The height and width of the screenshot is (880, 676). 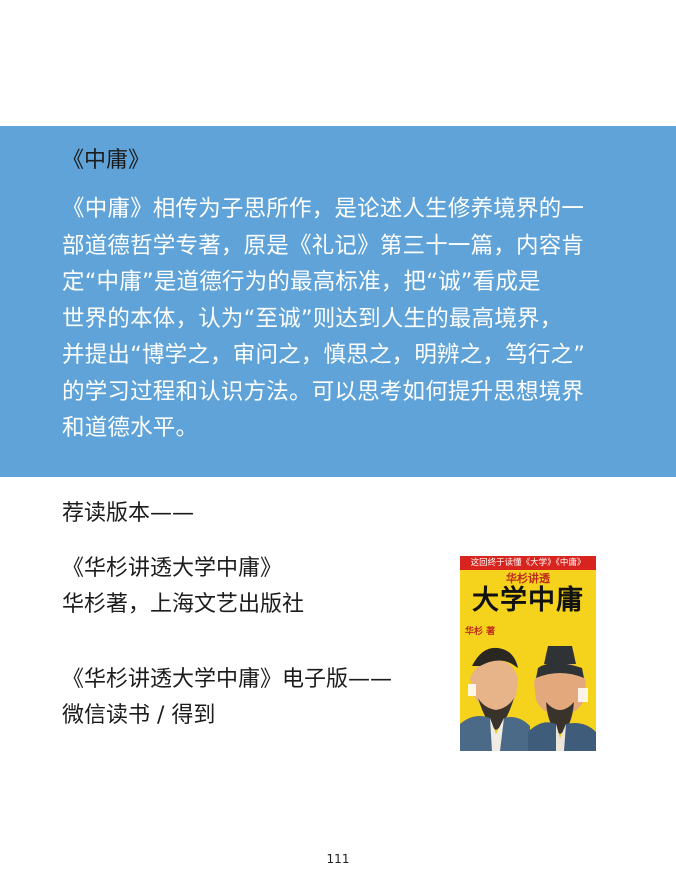 I want to click on cover-subtitle: 华杉讲透, so click(x=528, y=578).